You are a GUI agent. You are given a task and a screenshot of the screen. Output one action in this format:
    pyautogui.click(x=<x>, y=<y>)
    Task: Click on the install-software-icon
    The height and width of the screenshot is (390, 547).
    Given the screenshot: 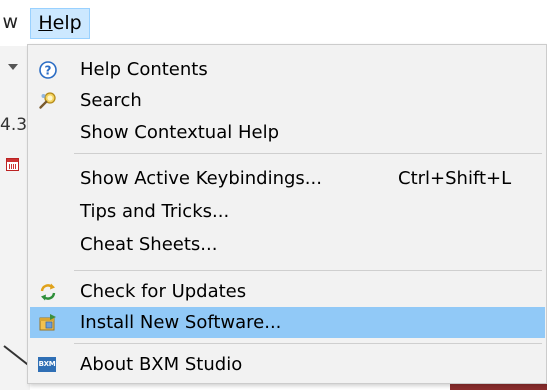 What is the action you would take?
    pyautogui.click(x=48, y=323)
    